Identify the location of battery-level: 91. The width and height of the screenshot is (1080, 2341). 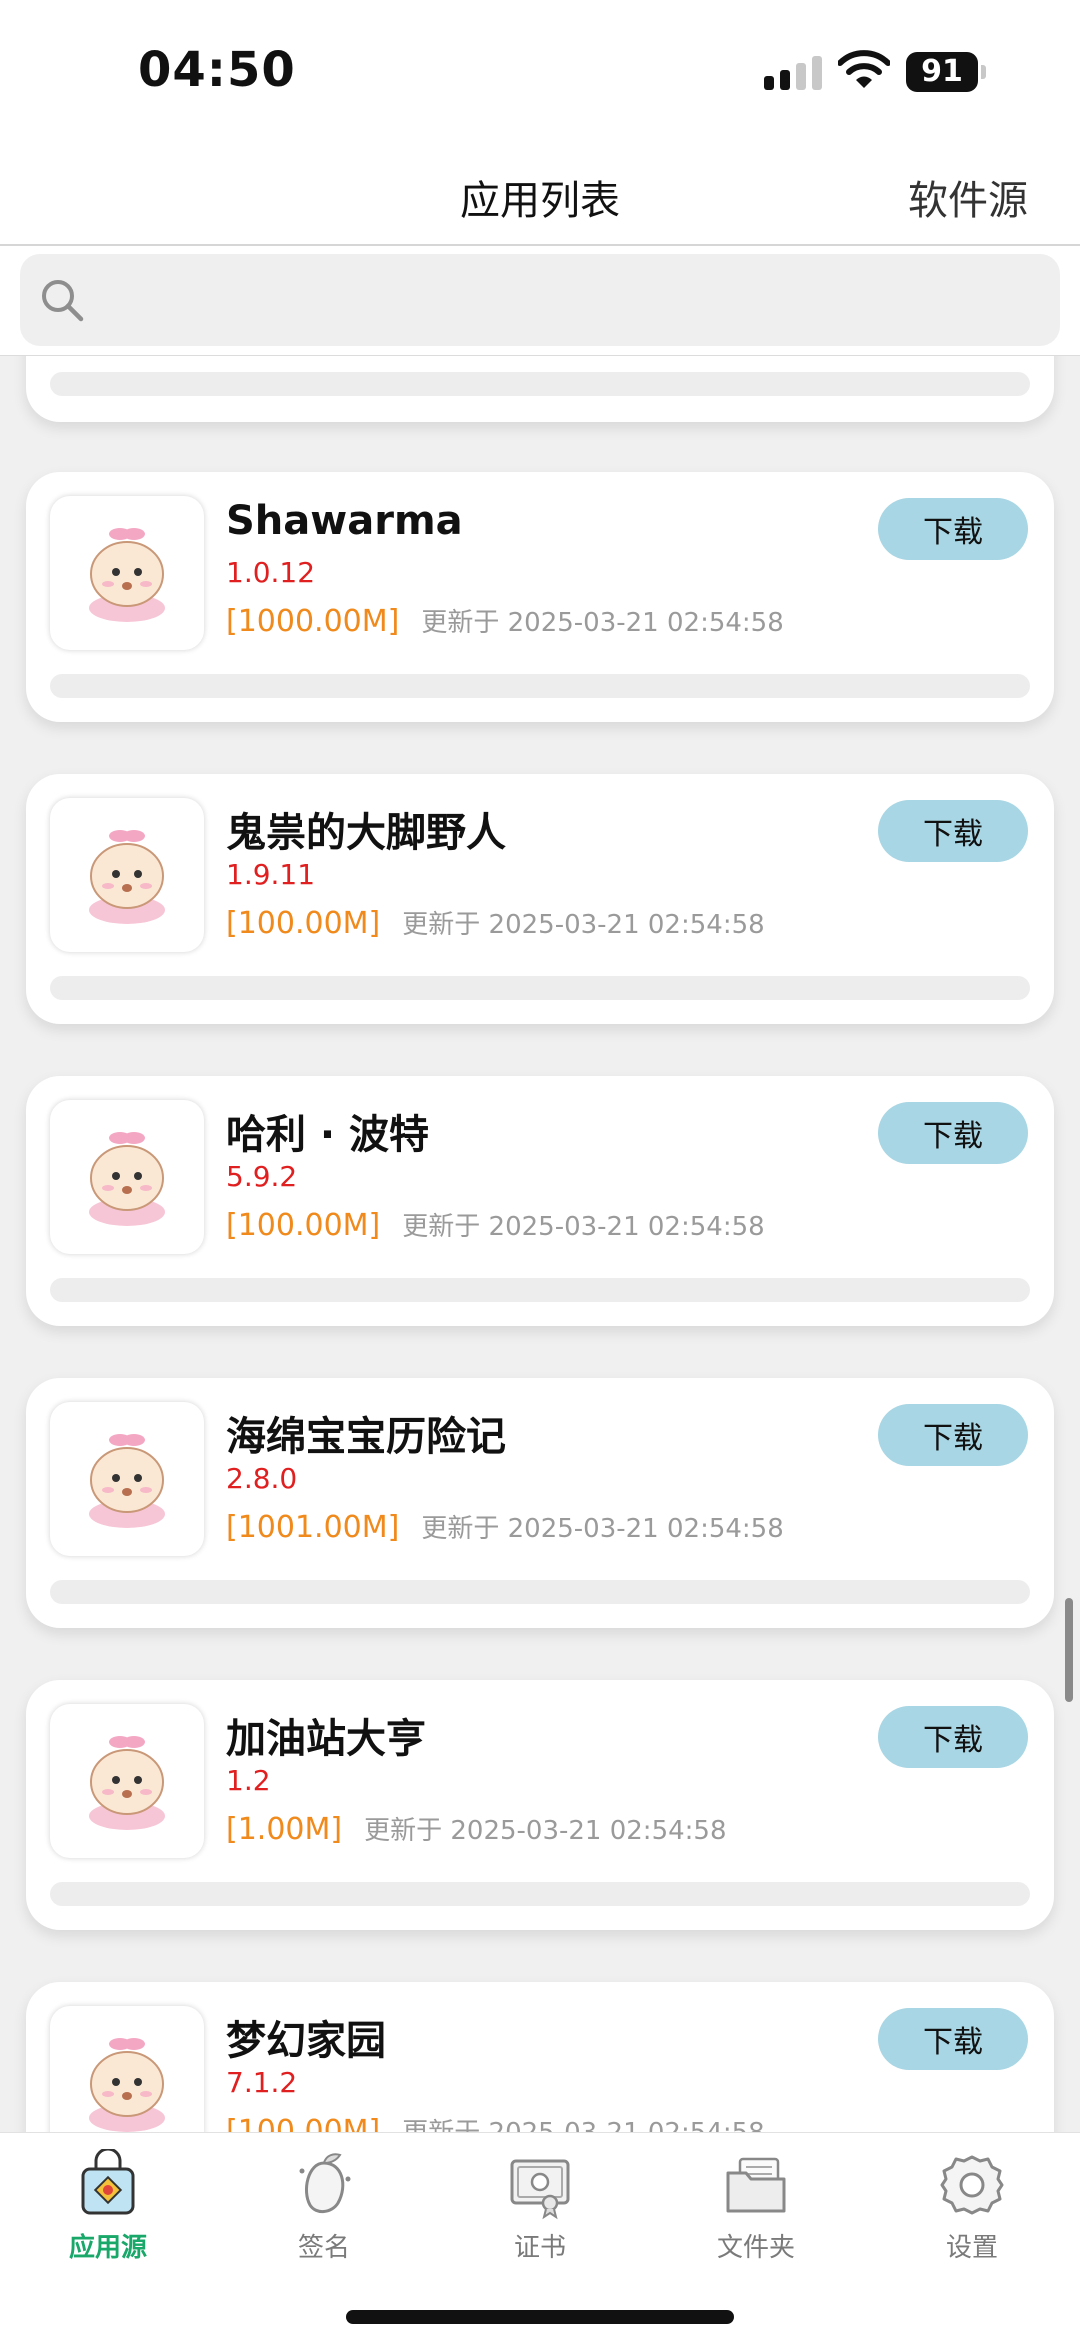
(942, 72).